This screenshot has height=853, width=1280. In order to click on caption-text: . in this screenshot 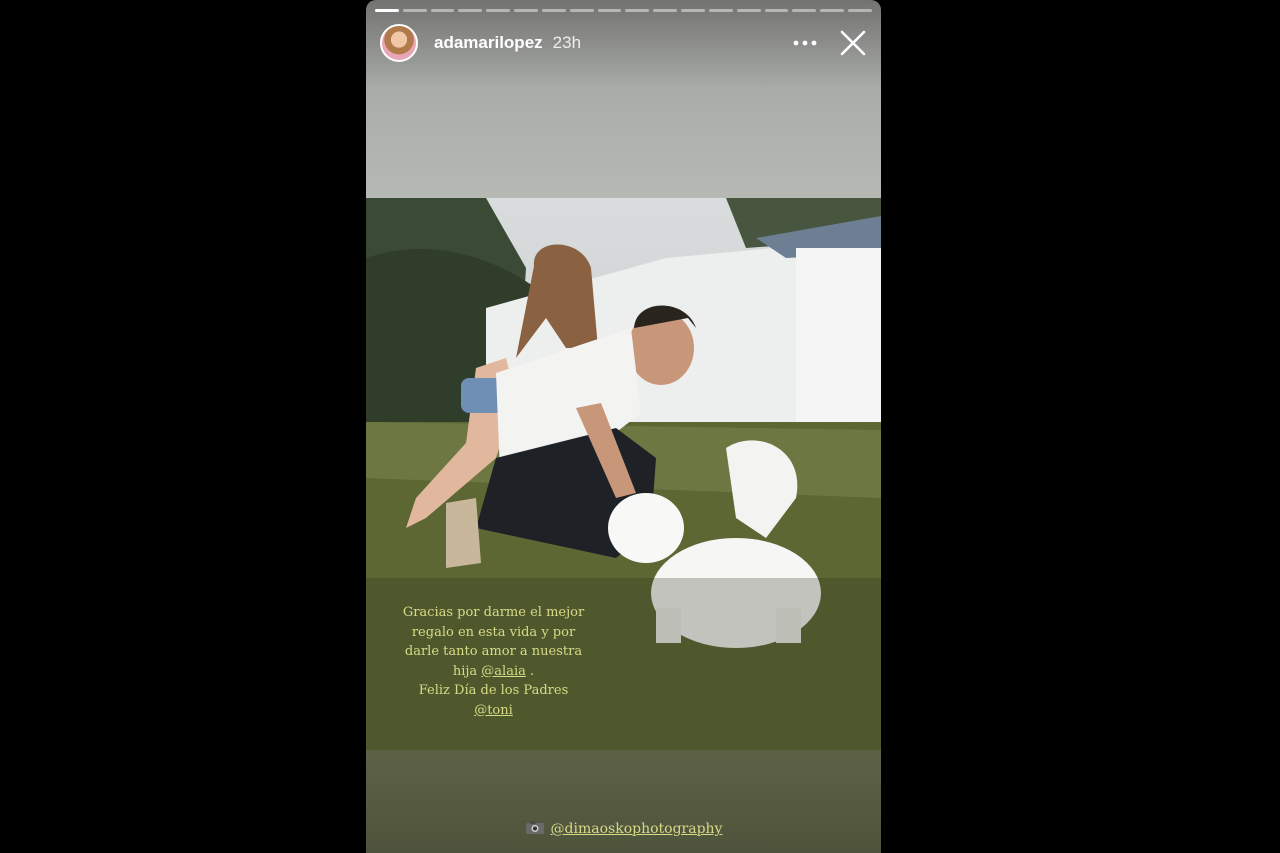, I will do `click(530, 671)`.